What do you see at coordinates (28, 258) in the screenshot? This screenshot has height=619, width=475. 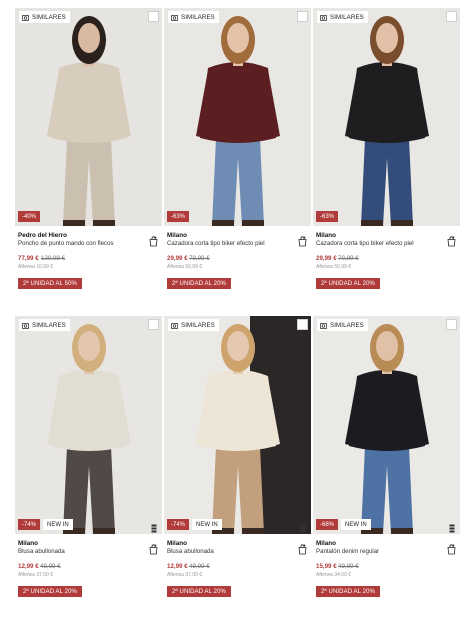 I see `product-price: 77,99 €` at bounding box center [28, 258].